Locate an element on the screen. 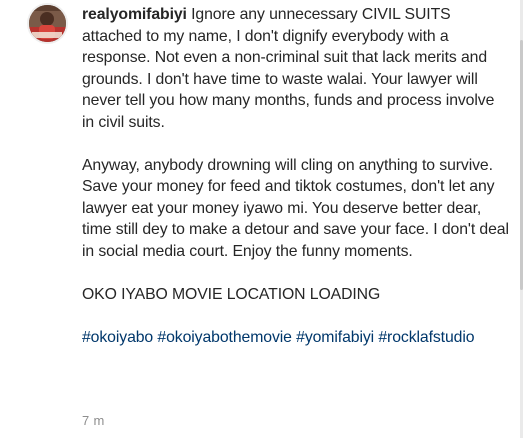 The width and height of the screenshot is (524, 438). hashtag-link: #okoiyabo is located at coordinates (117, 337).